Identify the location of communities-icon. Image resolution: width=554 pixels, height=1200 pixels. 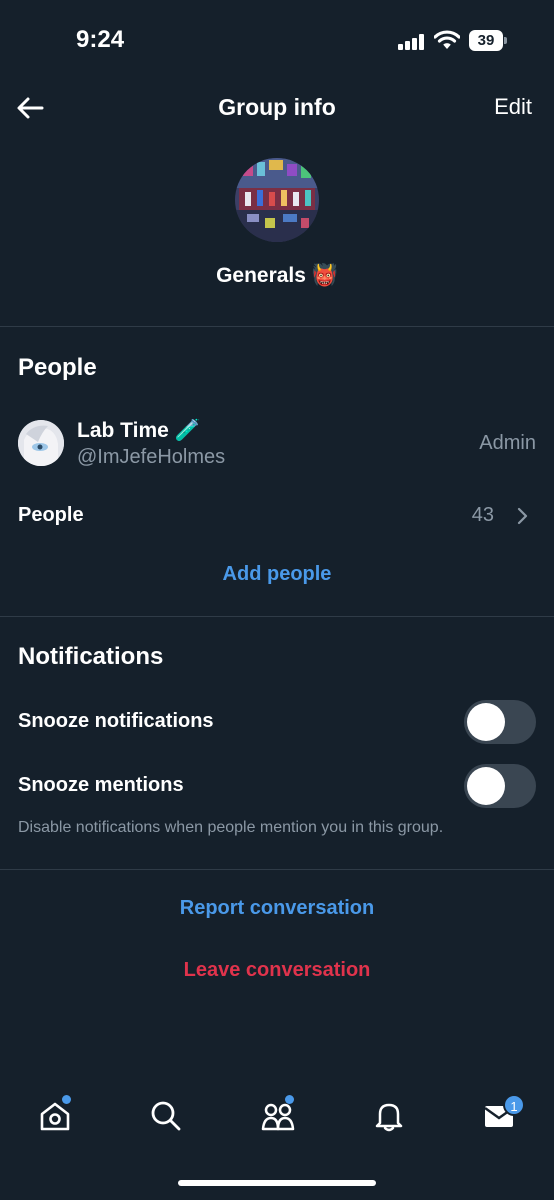
(278, 1117).